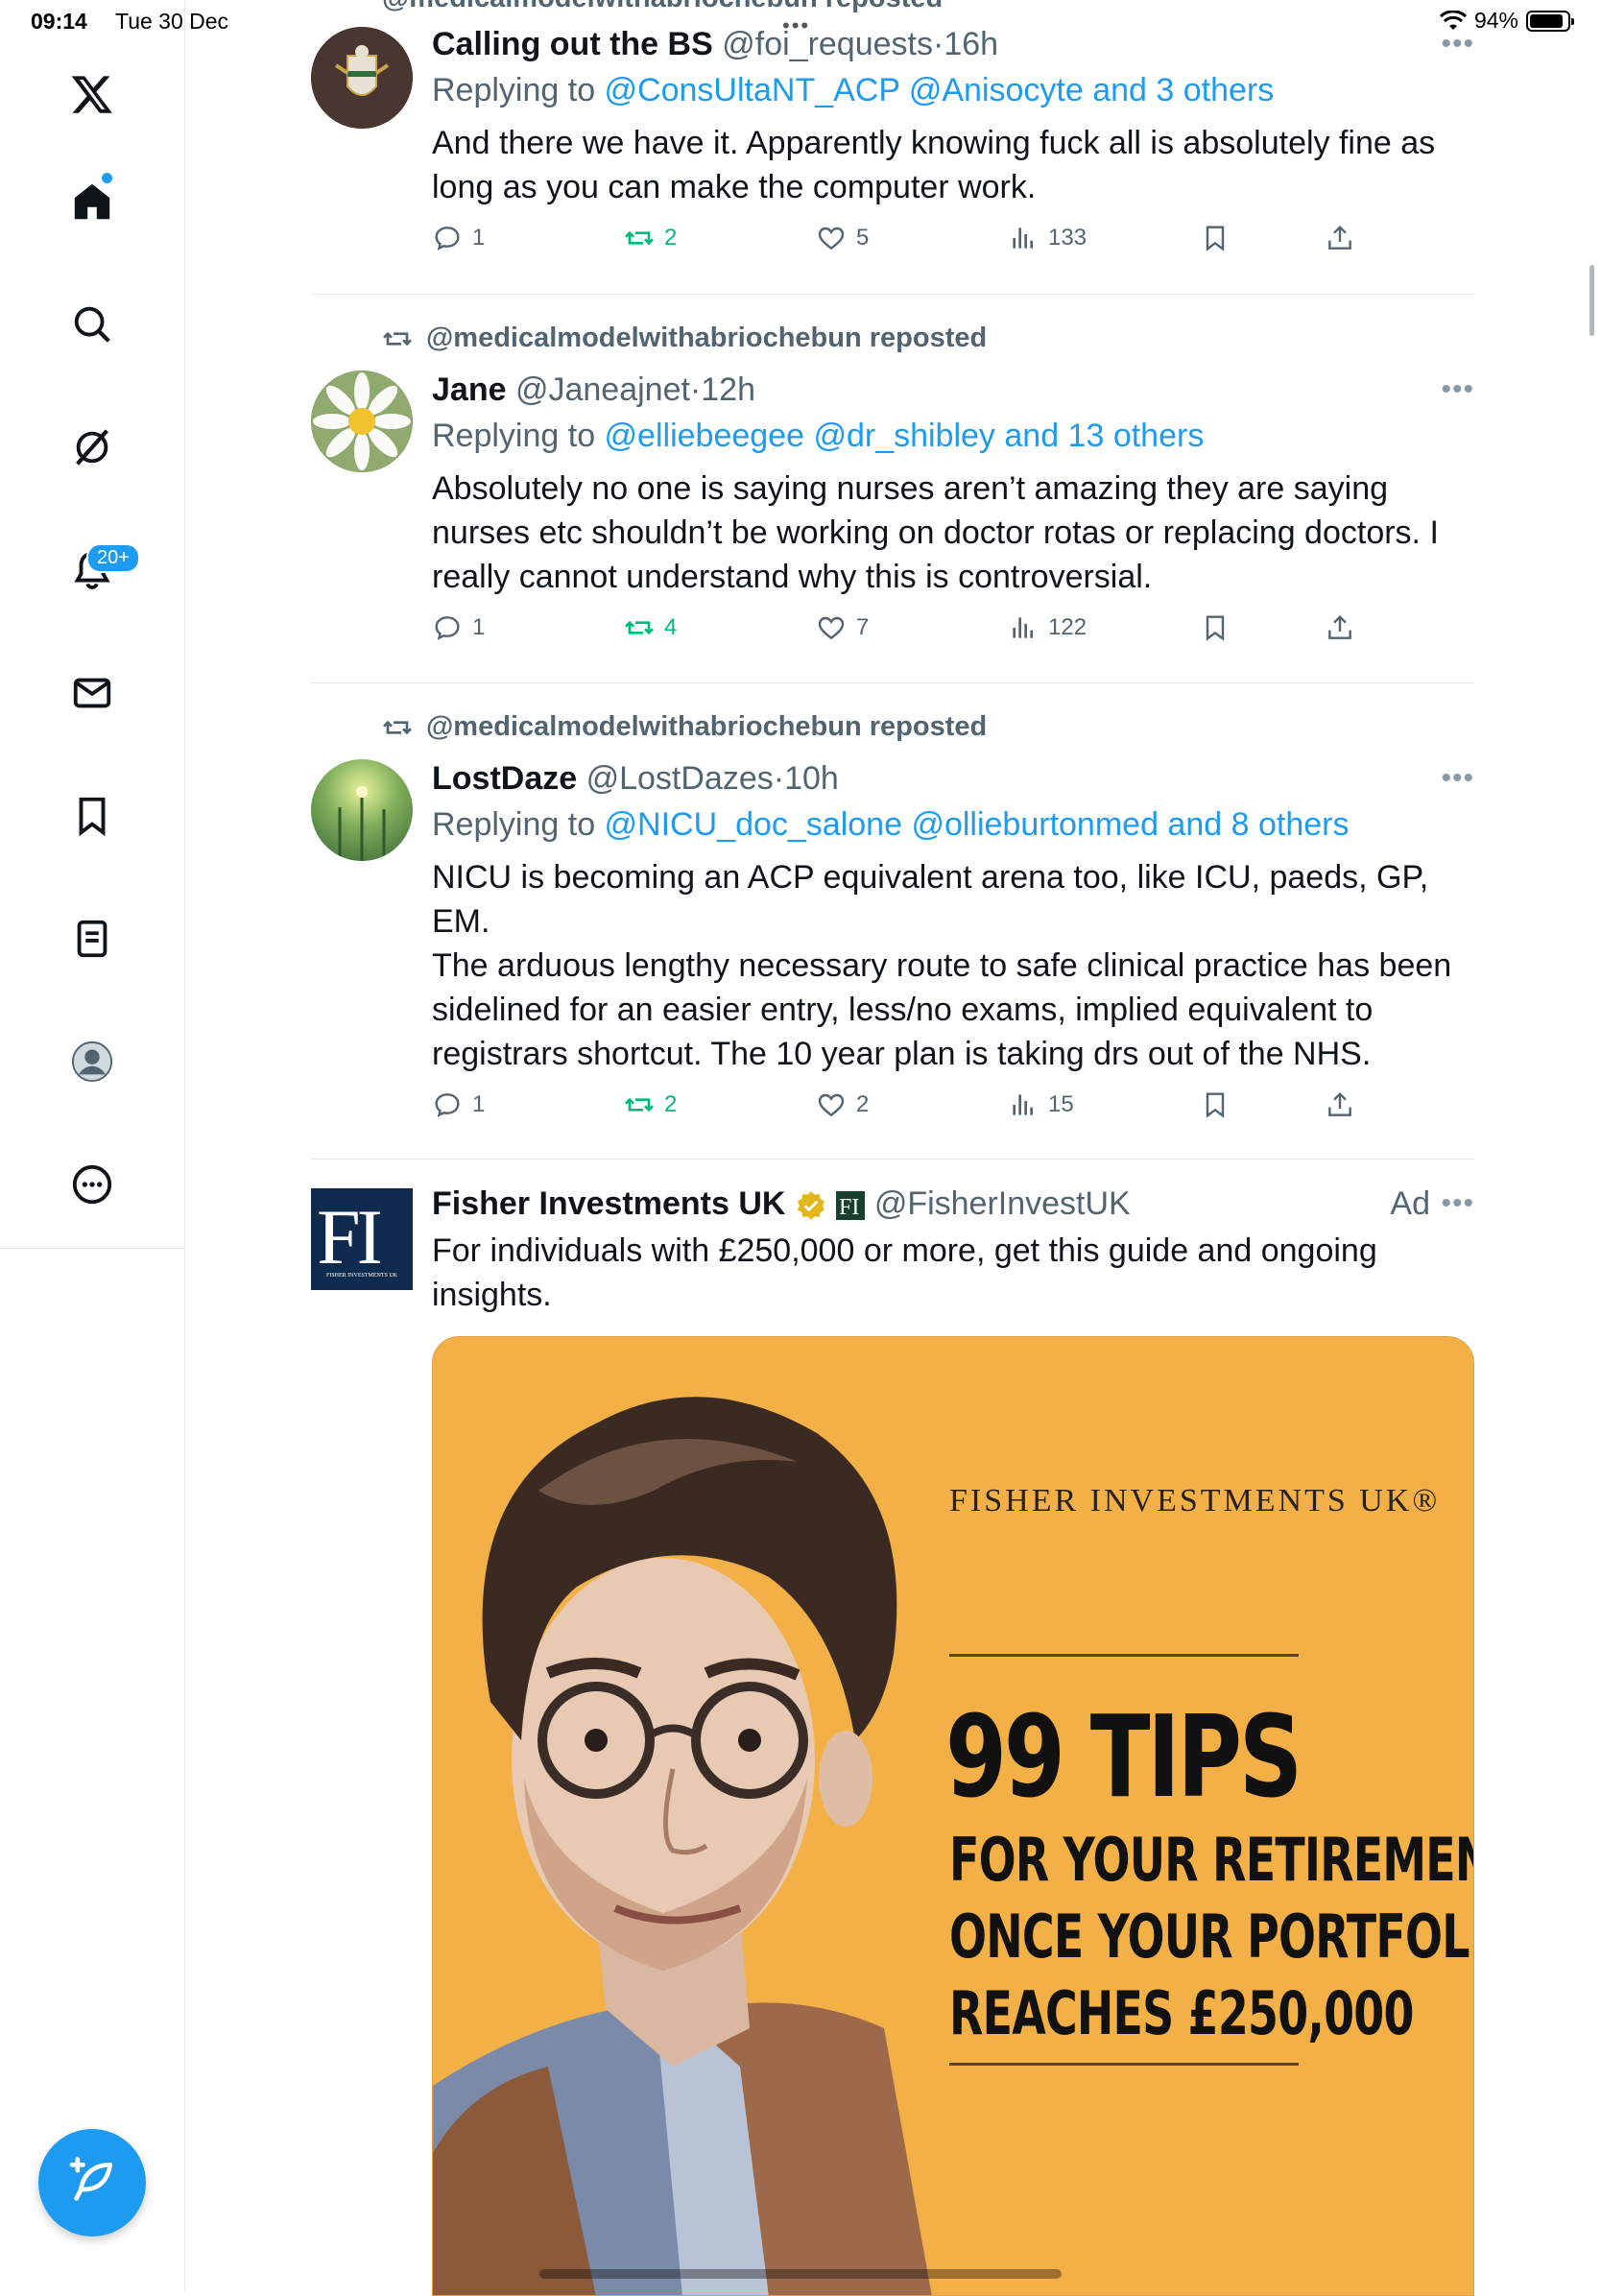 Image resolution: width=1601 pixels, height=2296 pixels. What do you see at coordinates (1211, 1860) in the screenshot?
I see `ad-subline: FOR YOUR RETIREMENT` at bounding box center [1211, 1860].